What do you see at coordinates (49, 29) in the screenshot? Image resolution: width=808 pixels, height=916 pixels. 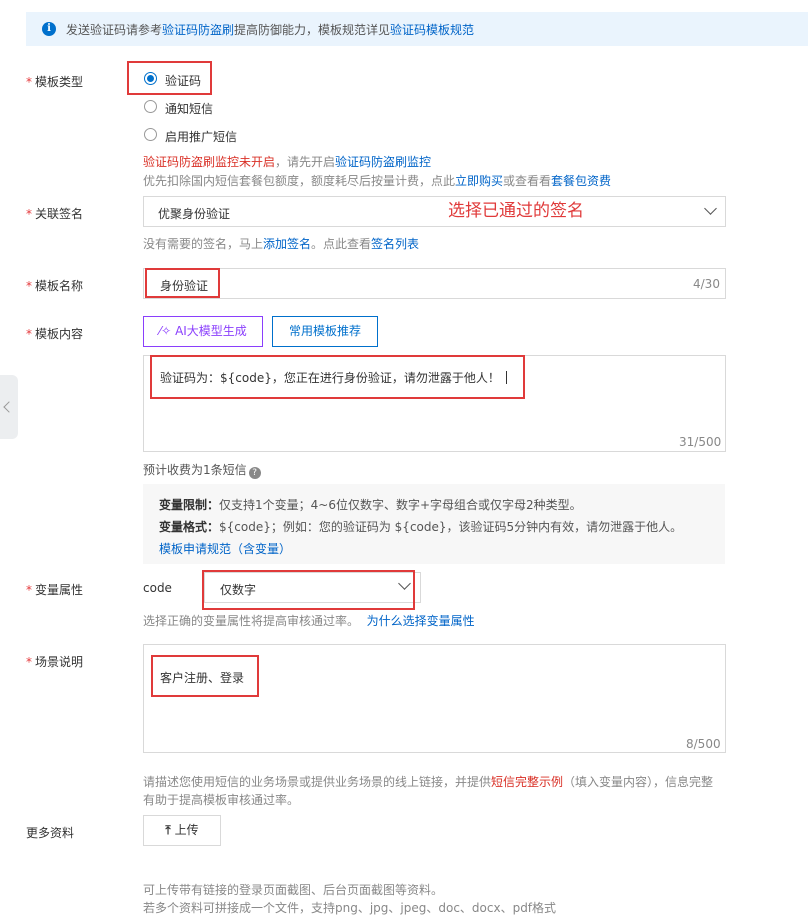 I see `info-icon: i` at bounding box center [49, 29].